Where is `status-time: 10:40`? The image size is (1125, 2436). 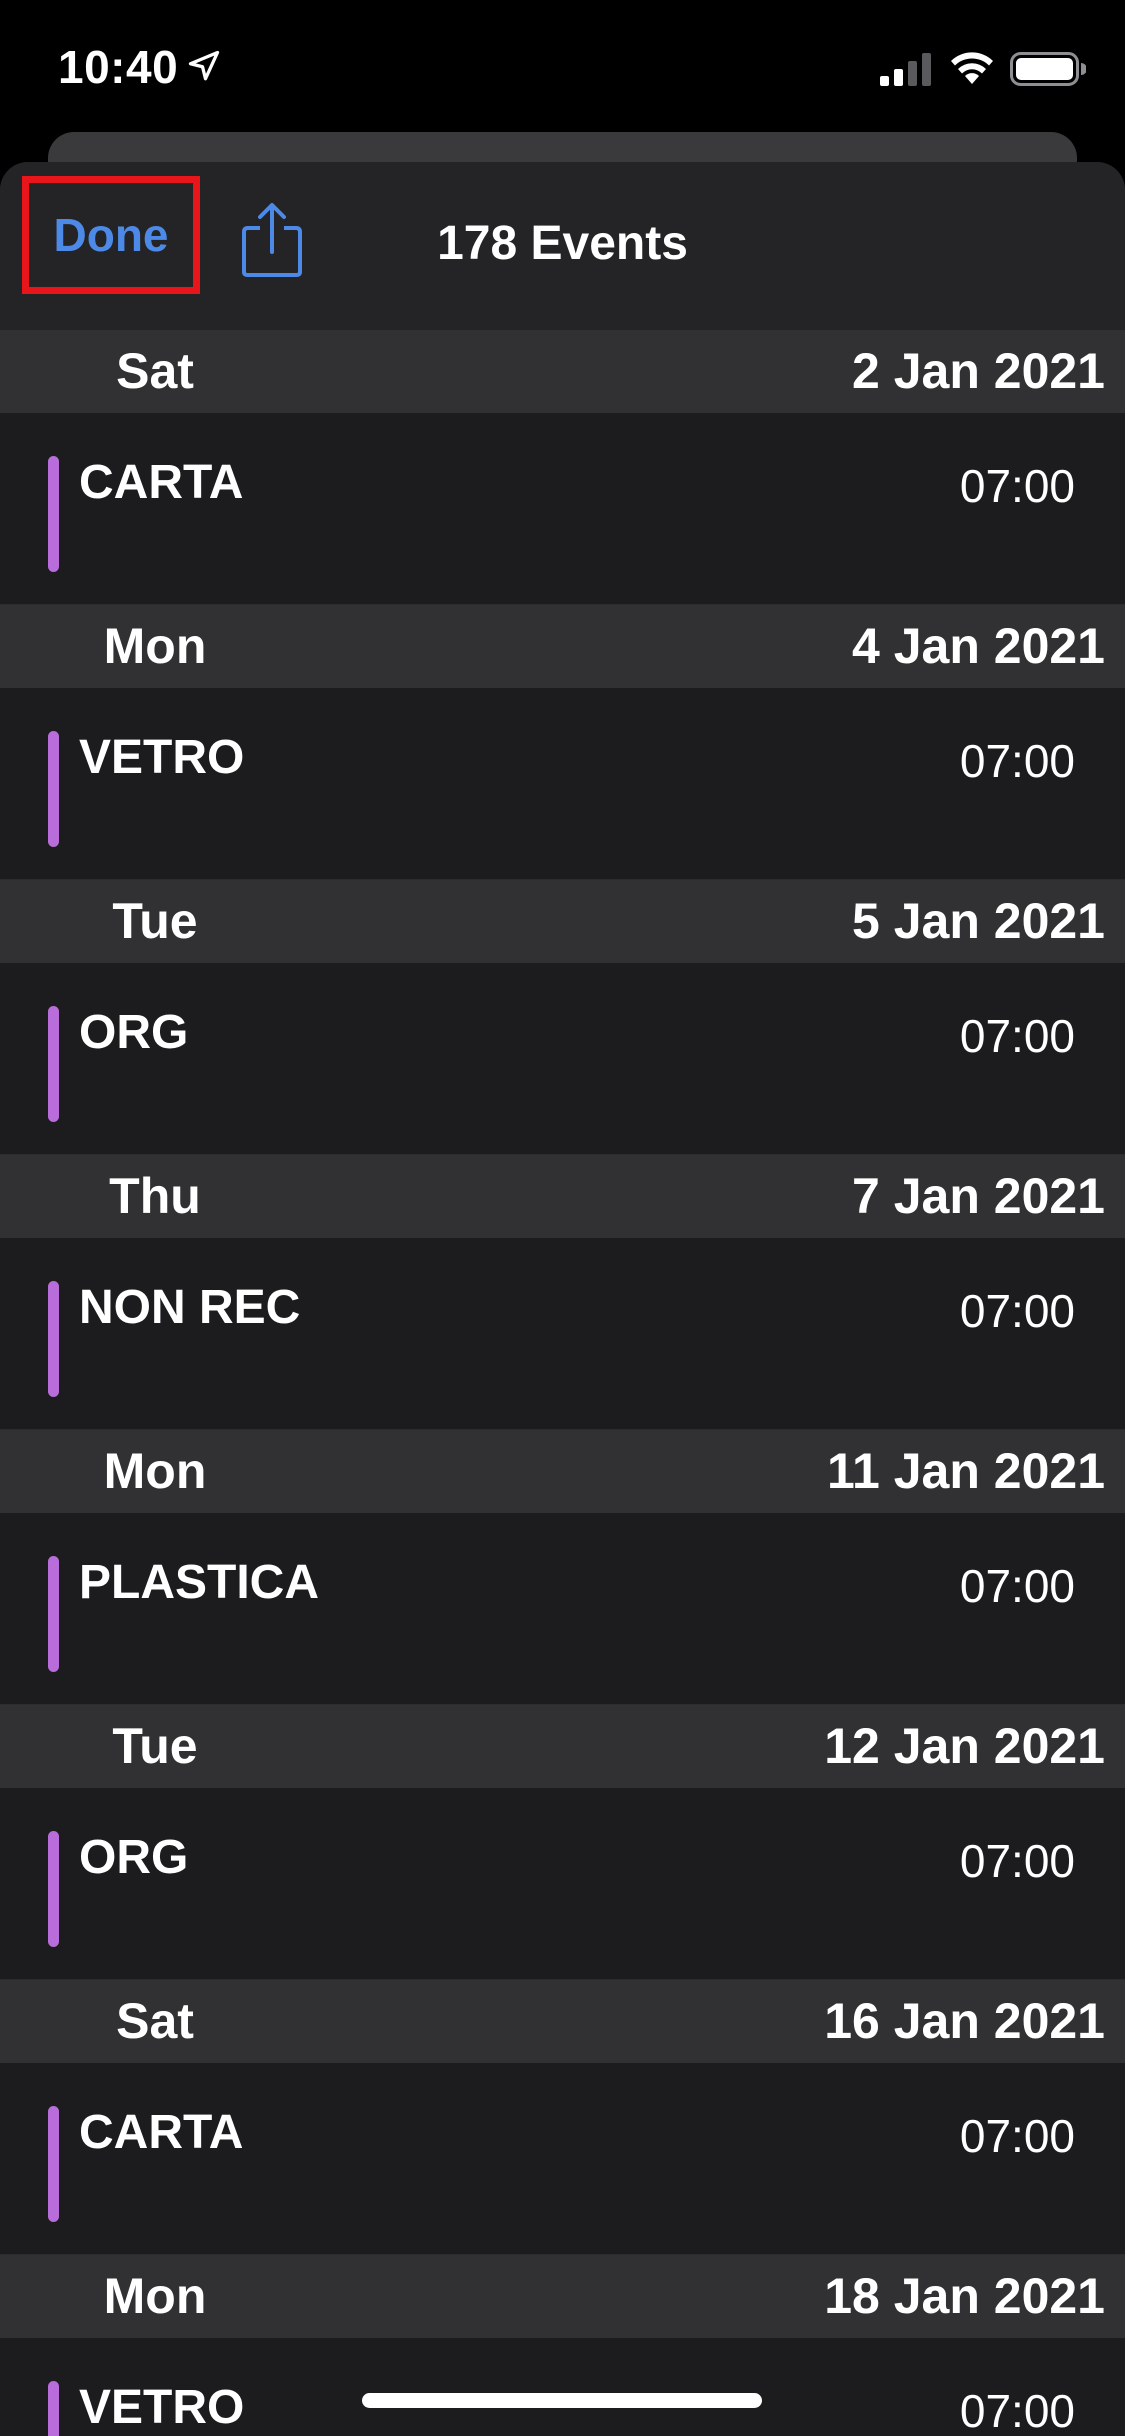
status-time: 10:40 is located at coordinates (118, 67).